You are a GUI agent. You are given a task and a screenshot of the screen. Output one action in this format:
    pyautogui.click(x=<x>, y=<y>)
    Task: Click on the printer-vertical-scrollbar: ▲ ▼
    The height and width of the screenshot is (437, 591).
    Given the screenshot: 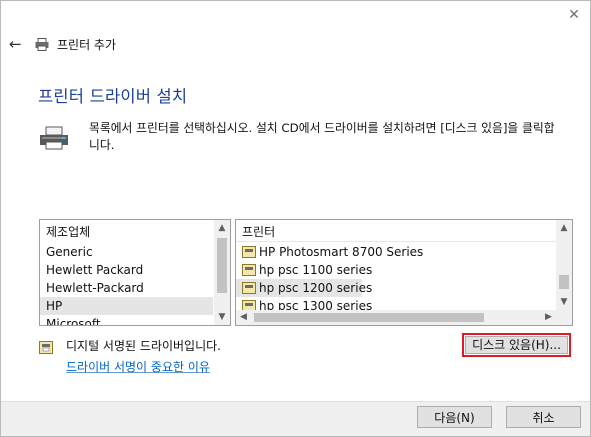 What is the action you would take?
    pyautogui.click(x=564, y=265)
    